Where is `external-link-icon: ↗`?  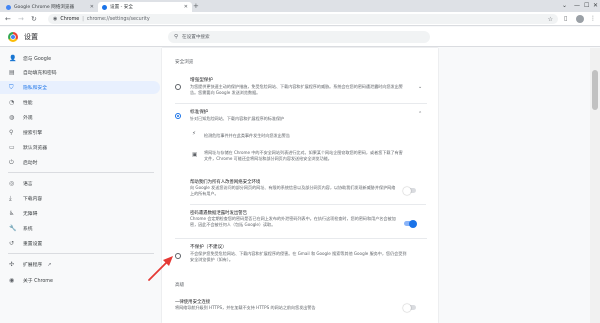 external-link-icon: ↗ is located at coordinates (49, 264).